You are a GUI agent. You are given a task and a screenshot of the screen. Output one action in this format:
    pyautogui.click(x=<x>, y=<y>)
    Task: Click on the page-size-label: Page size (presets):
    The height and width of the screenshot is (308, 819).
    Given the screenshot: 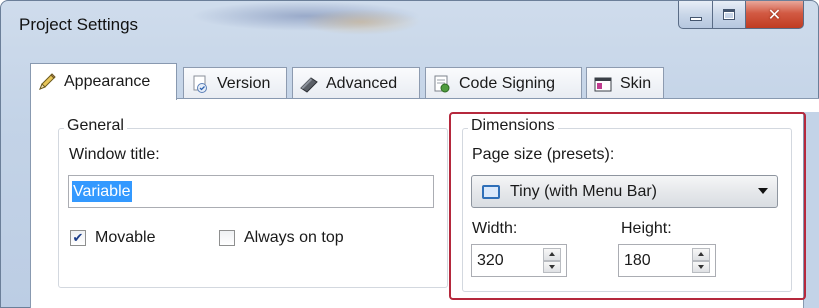 What is the action you would take?
    pyautogui.click(x=543, y=154)
    